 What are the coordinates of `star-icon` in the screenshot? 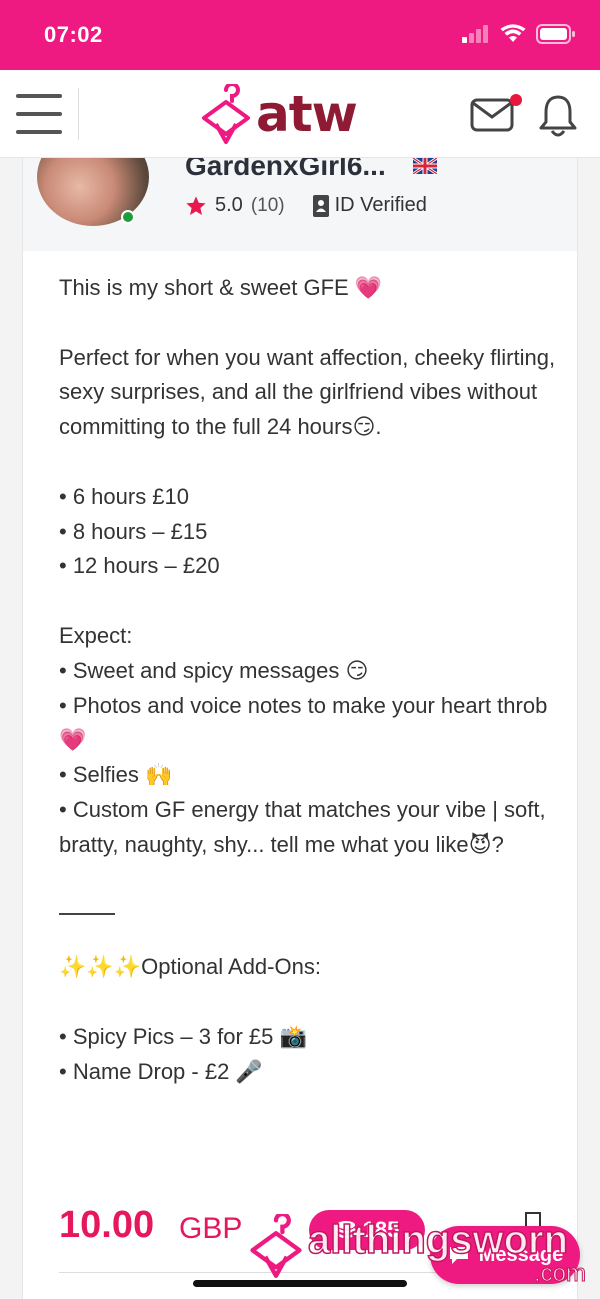 It's located at (196, 205).